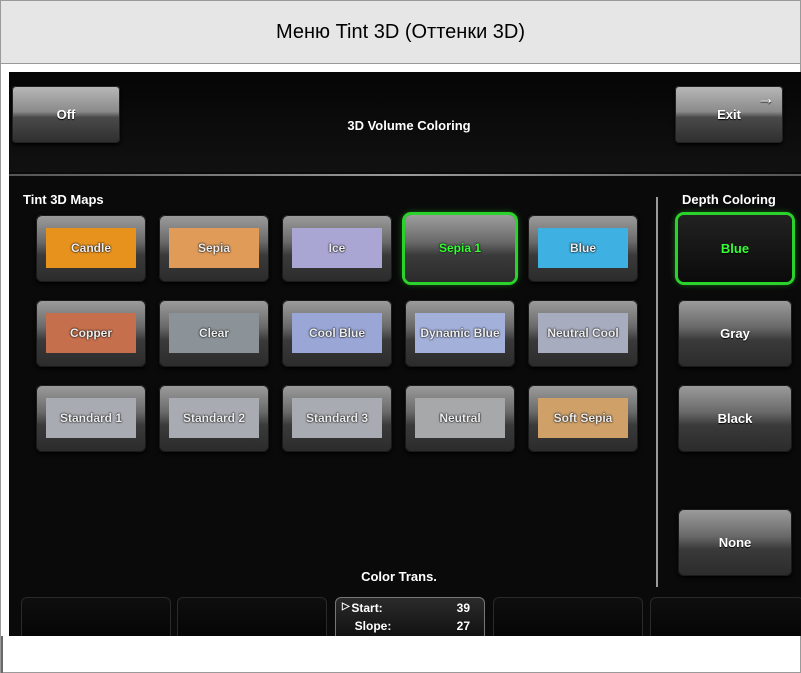  Describe the element at coordinates (410, 616) in the screenshot. I see `color-trans-control: ▷ Start: 39 Slope: 27` at that location.